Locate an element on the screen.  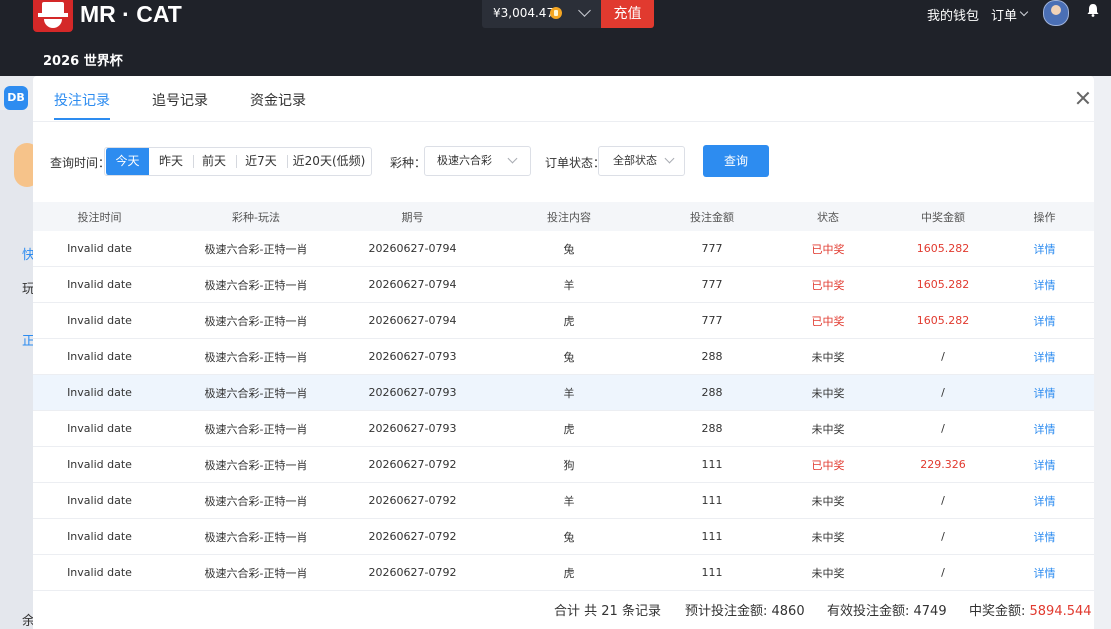
time-day-before-button: 前天 is located at coordinates (213, 161).